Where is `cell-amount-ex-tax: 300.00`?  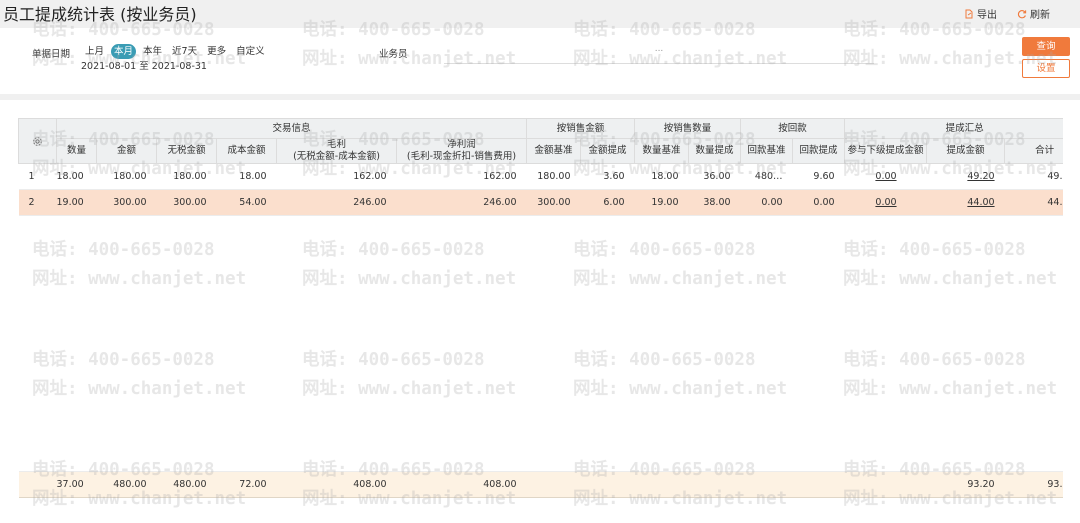
cell-amount-ex-tax: 300.00 is located at coordinates (186, 202).